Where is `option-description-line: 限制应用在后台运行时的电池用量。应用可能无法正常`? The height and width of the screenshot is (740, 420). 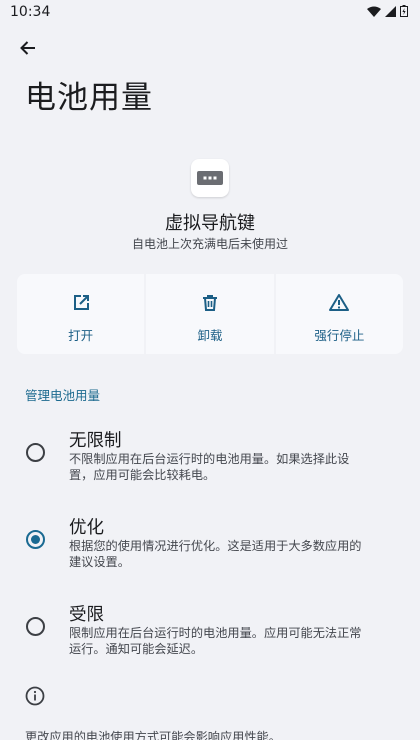 option-description-line: 限制应用在后台运行时的电池用量。应用可能无法正常 is located at coordinates (215, 633).